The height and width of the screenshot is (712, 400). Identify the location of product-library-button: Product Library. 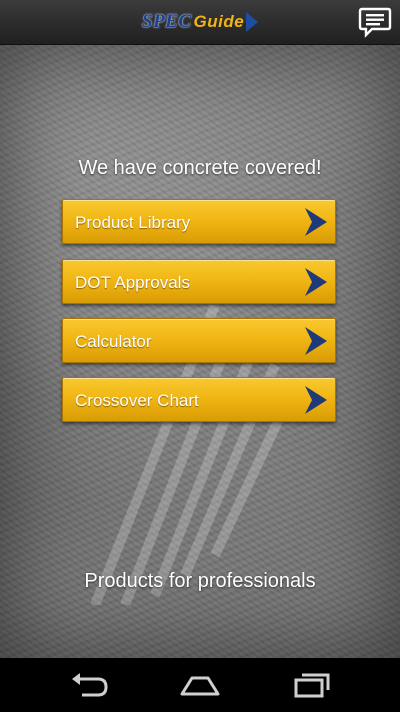
(199, 221).